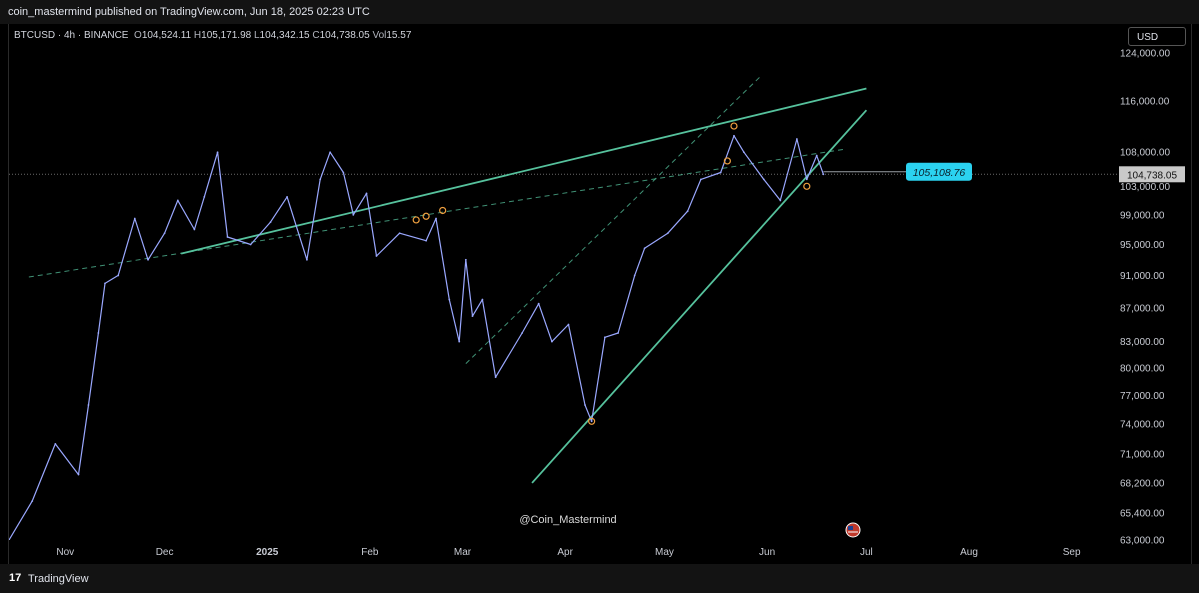 Image resolution: width=1199 pixels, height=593 pixels. Describe the element at coordinates (267, 552) in the screenshot. I see `x-tick-label: 2025` at that location.